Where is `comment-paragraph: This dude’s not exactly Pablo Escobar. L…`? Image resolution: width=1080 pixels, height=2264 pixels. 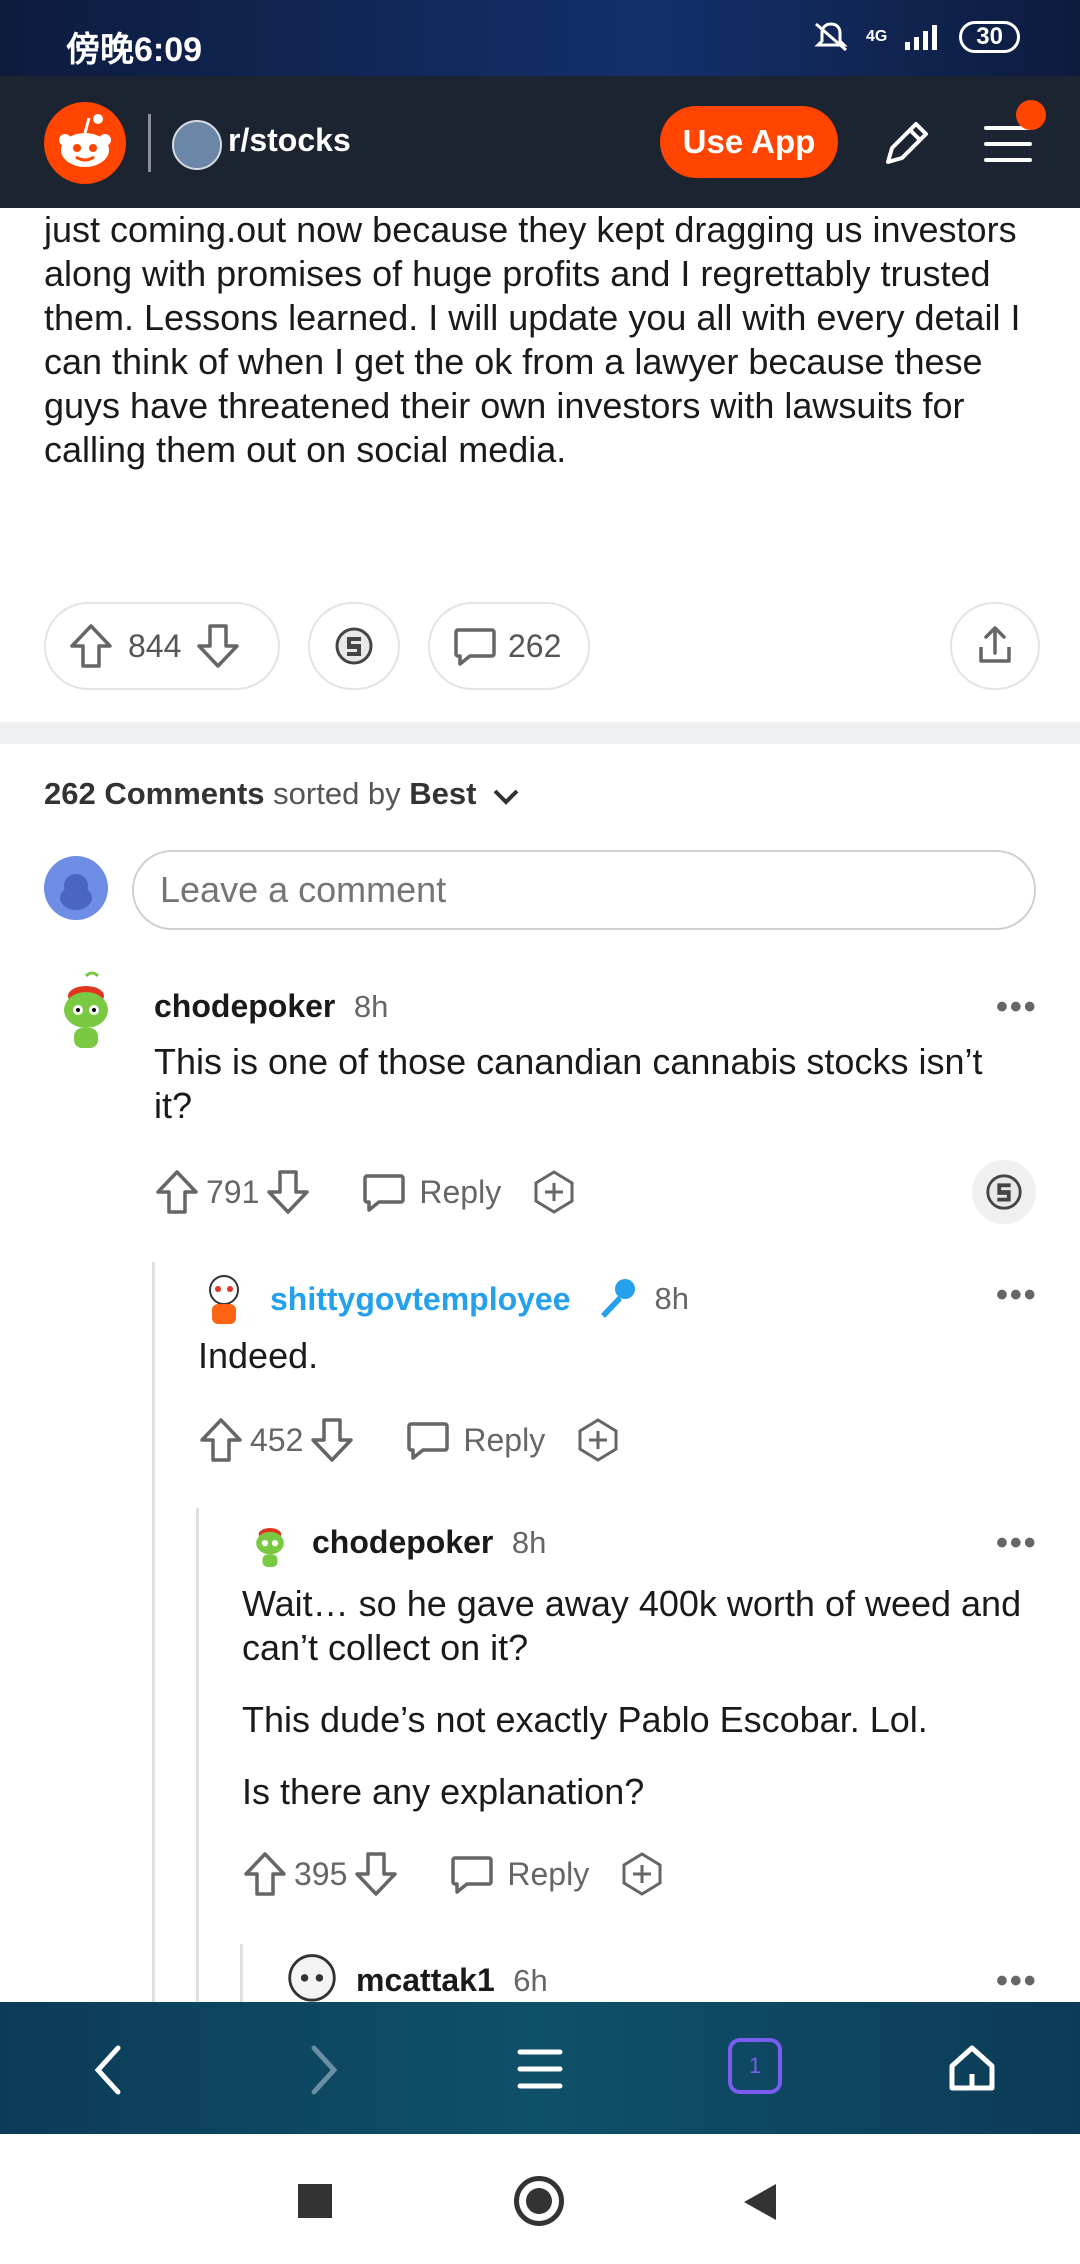 comment-paragraph: This dude’s not exactly Pablo Escobar. L… is located at coordinates (585, 1719).